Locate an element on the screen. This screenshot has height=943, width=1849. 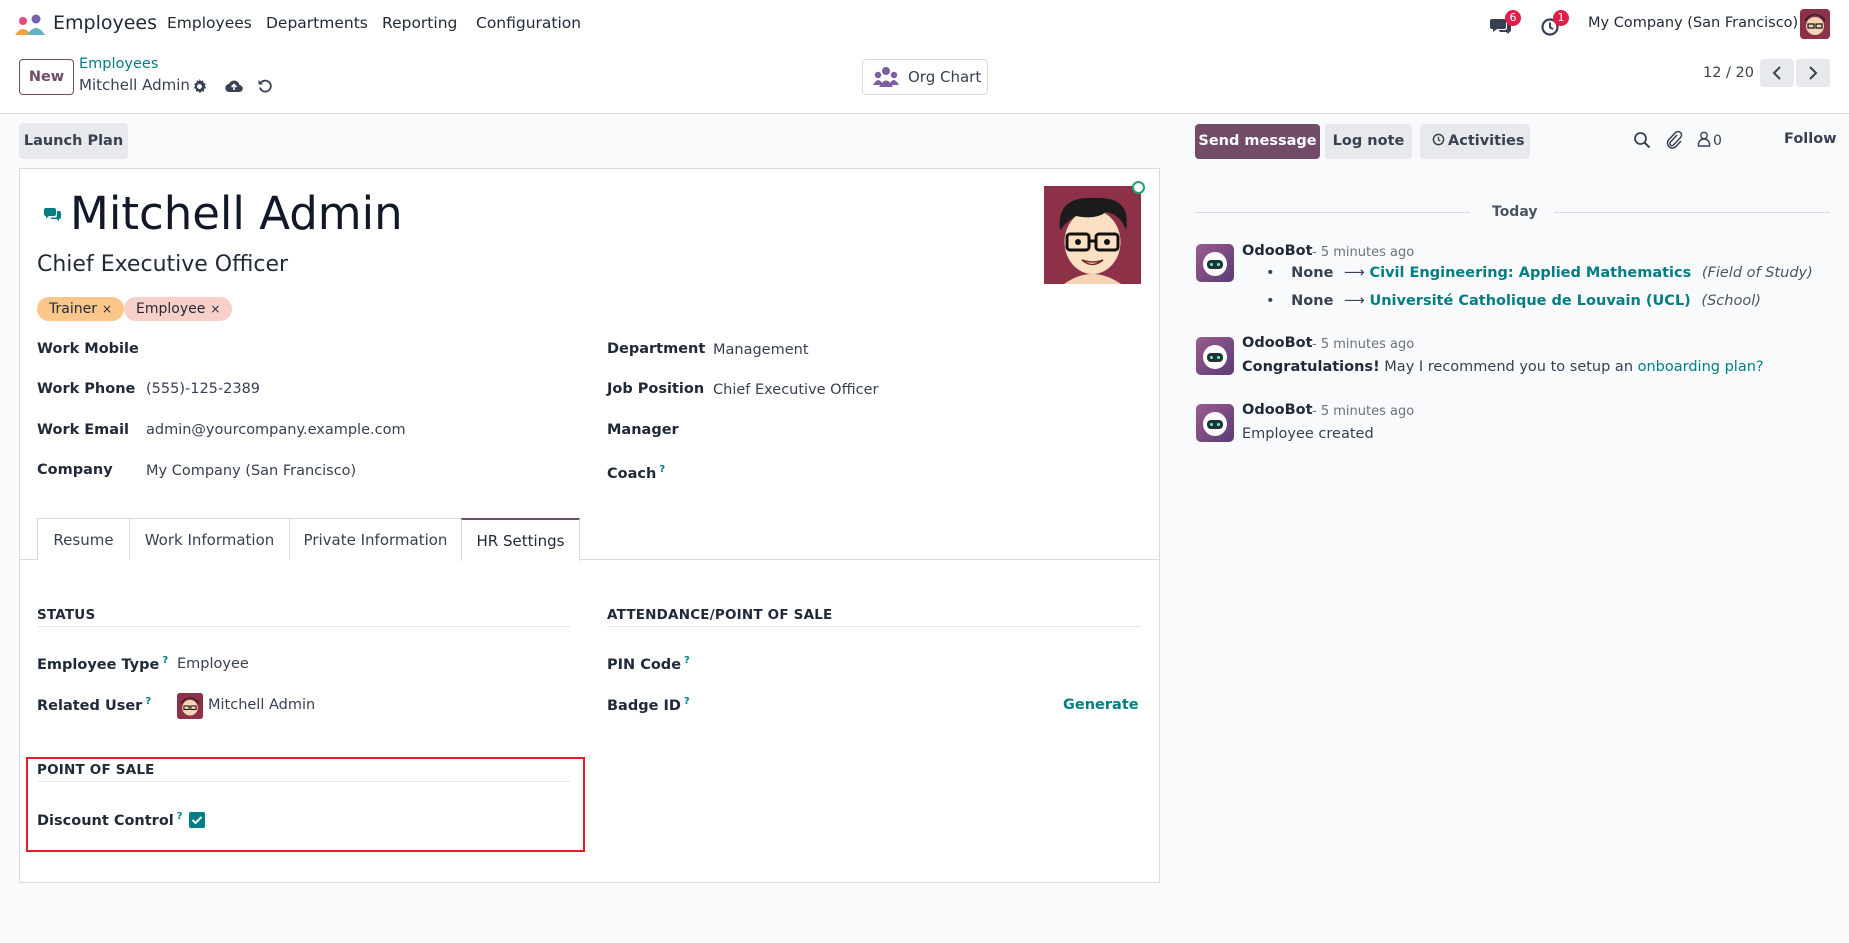
department-label: Department is located at coordinates (656, 349).